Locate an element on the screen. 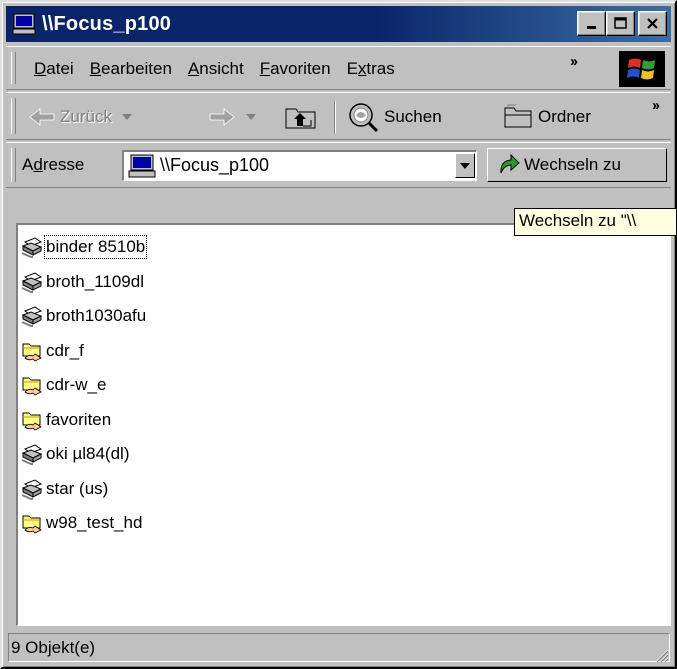  maximize-button is located at coordinates (620, 23).